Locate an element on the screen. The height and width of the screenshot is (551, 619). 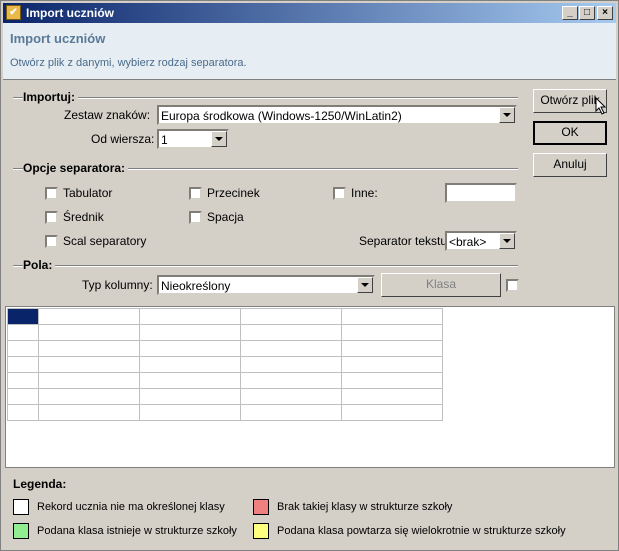
other-separator-input is located at coordinates (481, 193).